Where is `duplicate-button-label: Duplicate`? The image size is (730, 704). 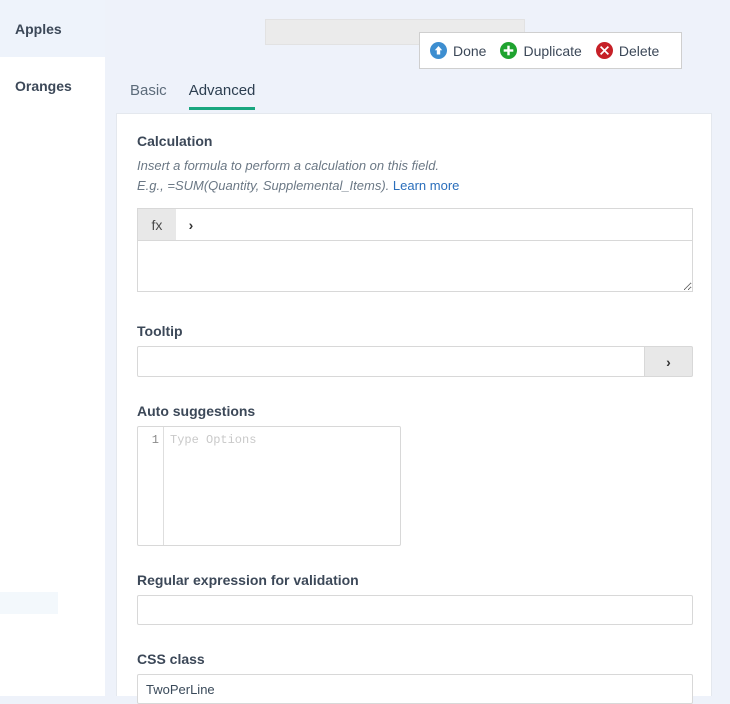 duplicate-button-label: Duplicate is located at coordinates (552, 50).